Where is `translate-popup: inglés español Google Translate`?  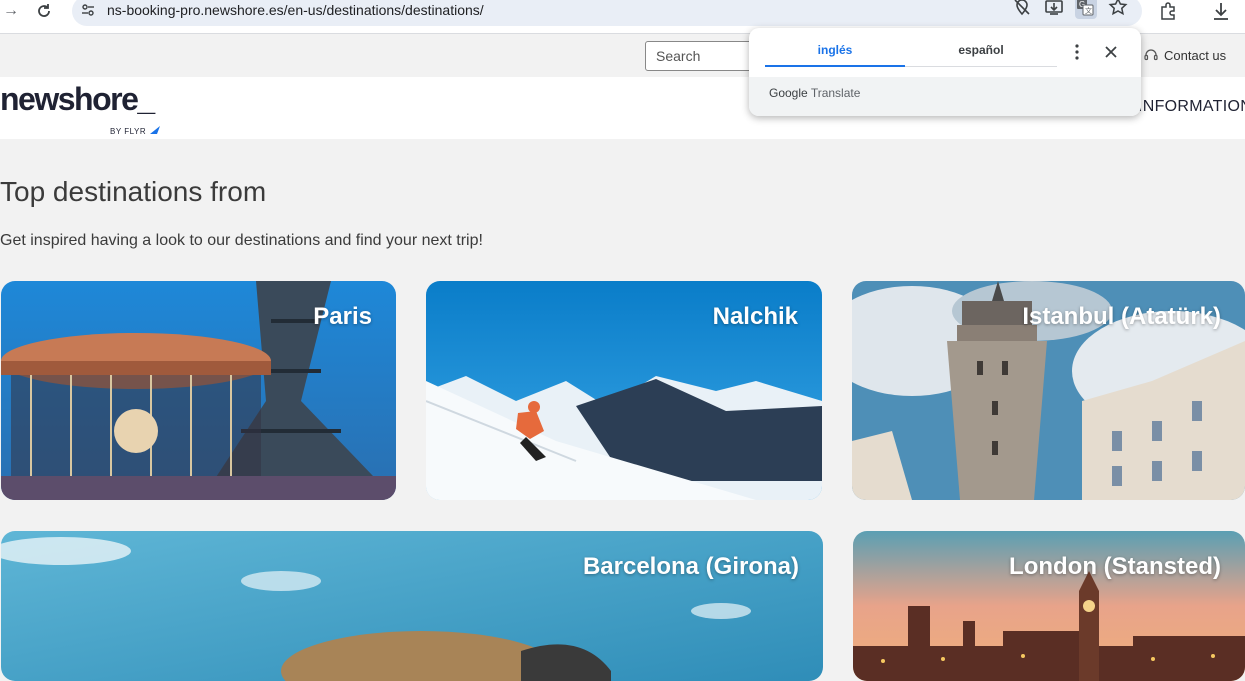
translate-popup: inglés español Google Translate is located at coordinates (945, 72).